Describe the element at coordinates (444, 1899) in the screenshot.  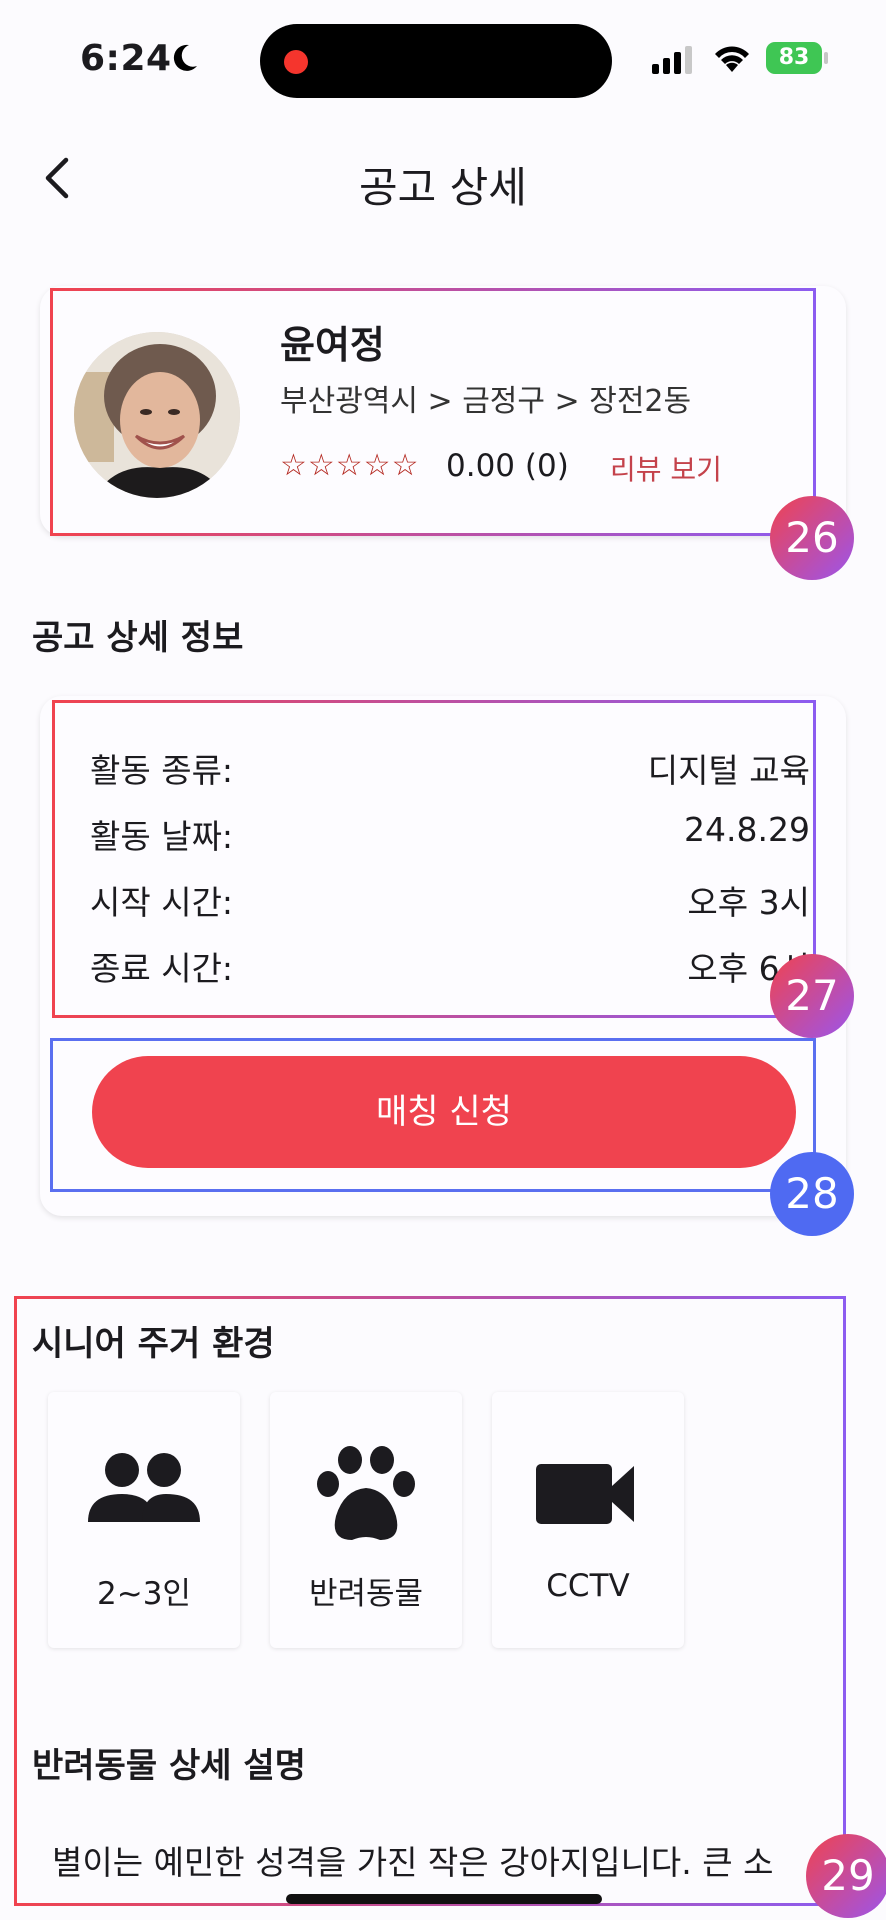
I see `home-indicator` at that location.